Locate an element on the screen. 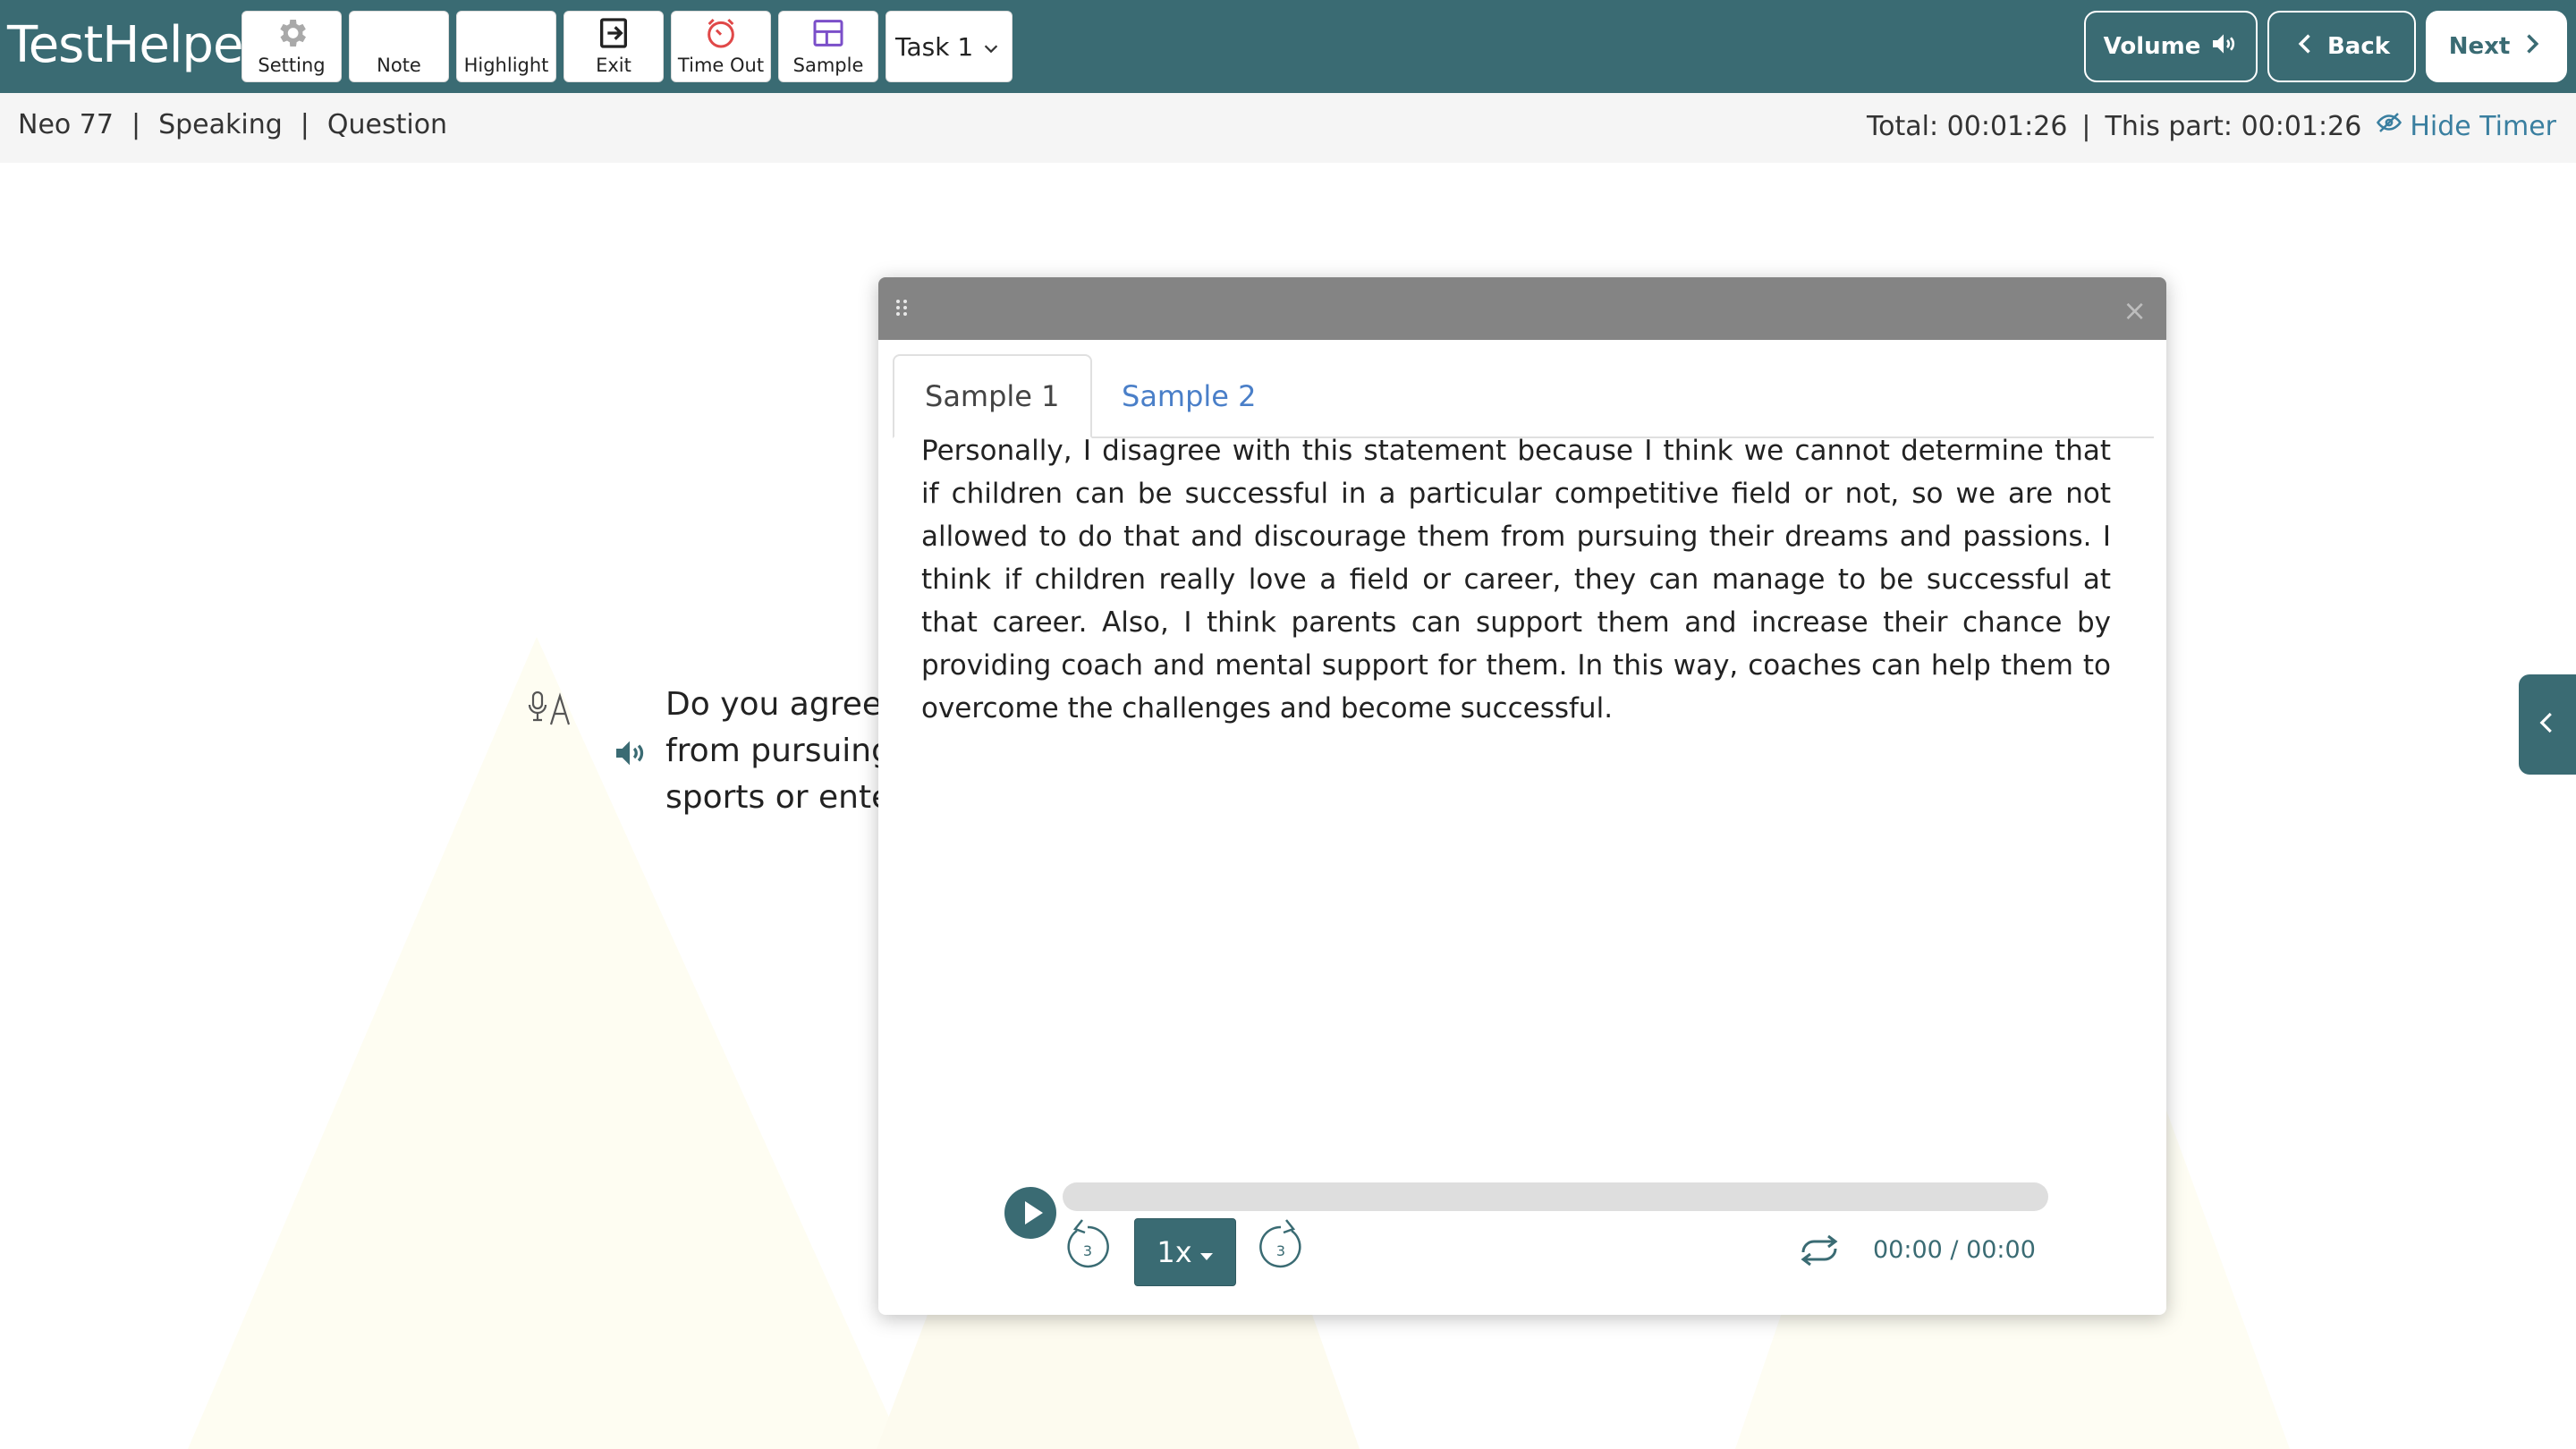  forward-seconds: 3 is located at coordinates (1280, 1250).